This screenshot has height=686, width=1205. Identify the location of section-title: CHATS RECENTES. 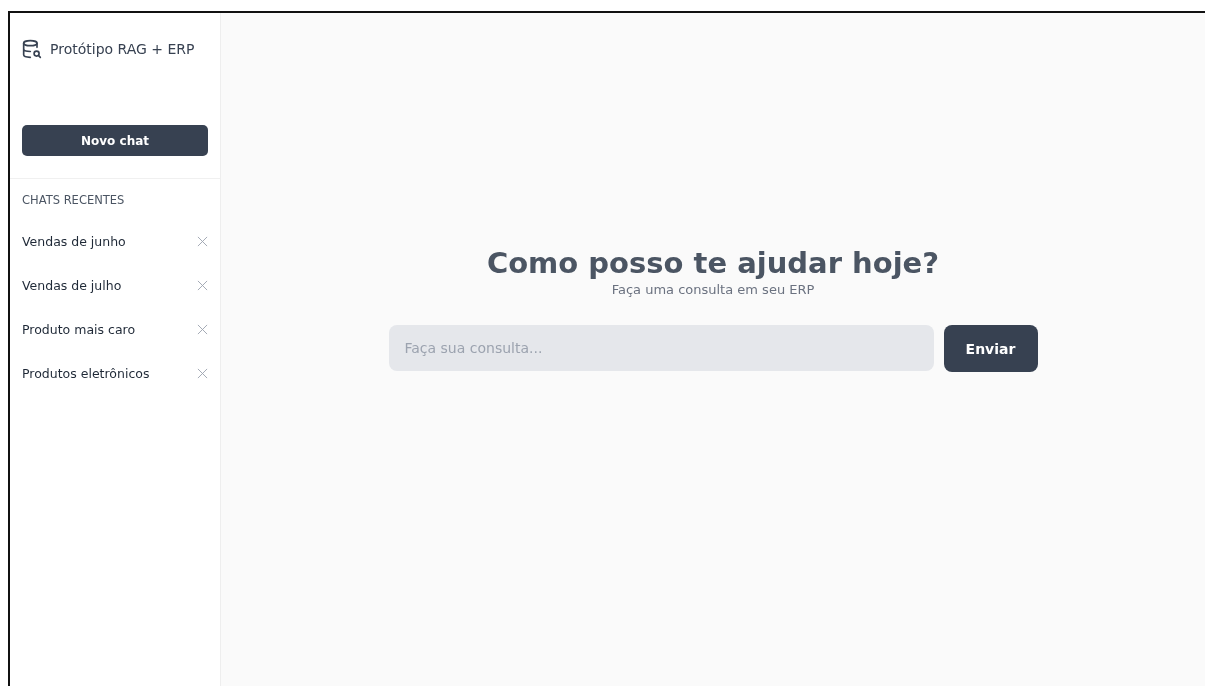
(73, 200).